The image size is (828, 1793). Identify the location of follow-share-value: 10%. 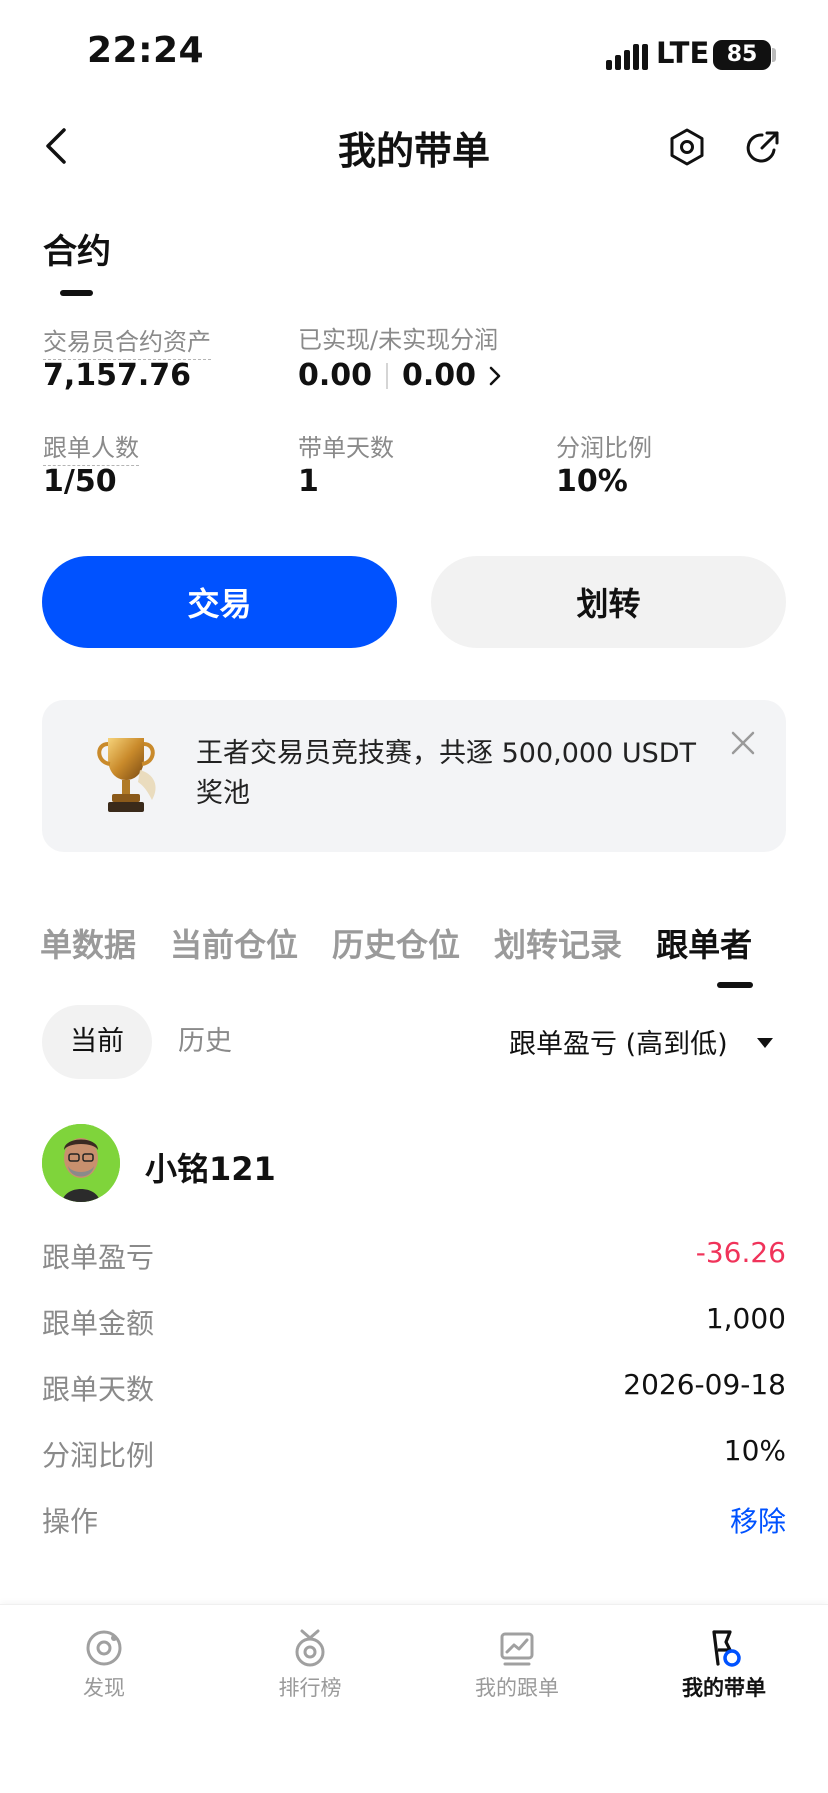
(754, 1450).